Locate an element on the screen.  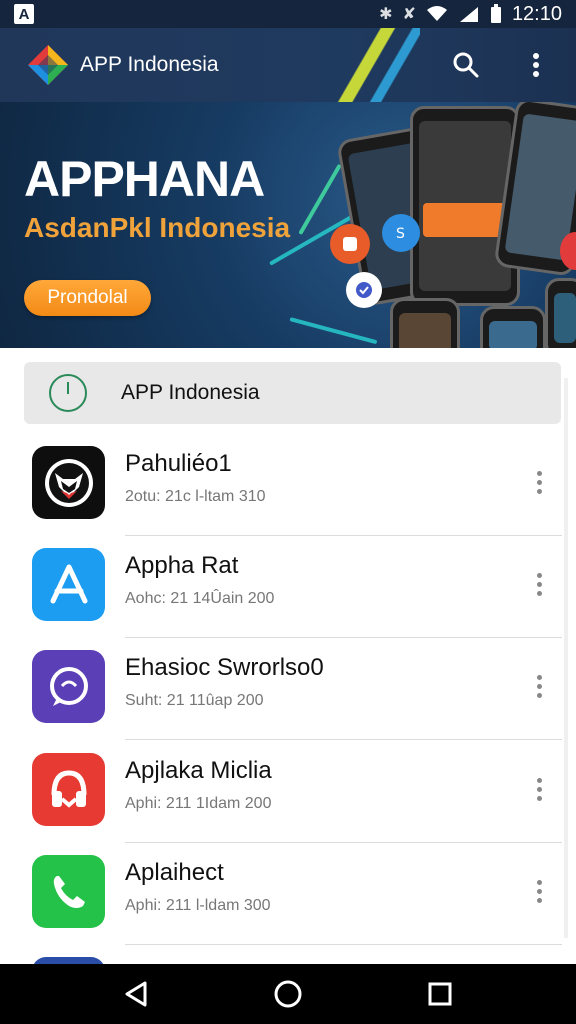
app-bar: APP Indonesia is located at coordinates (288, 65).